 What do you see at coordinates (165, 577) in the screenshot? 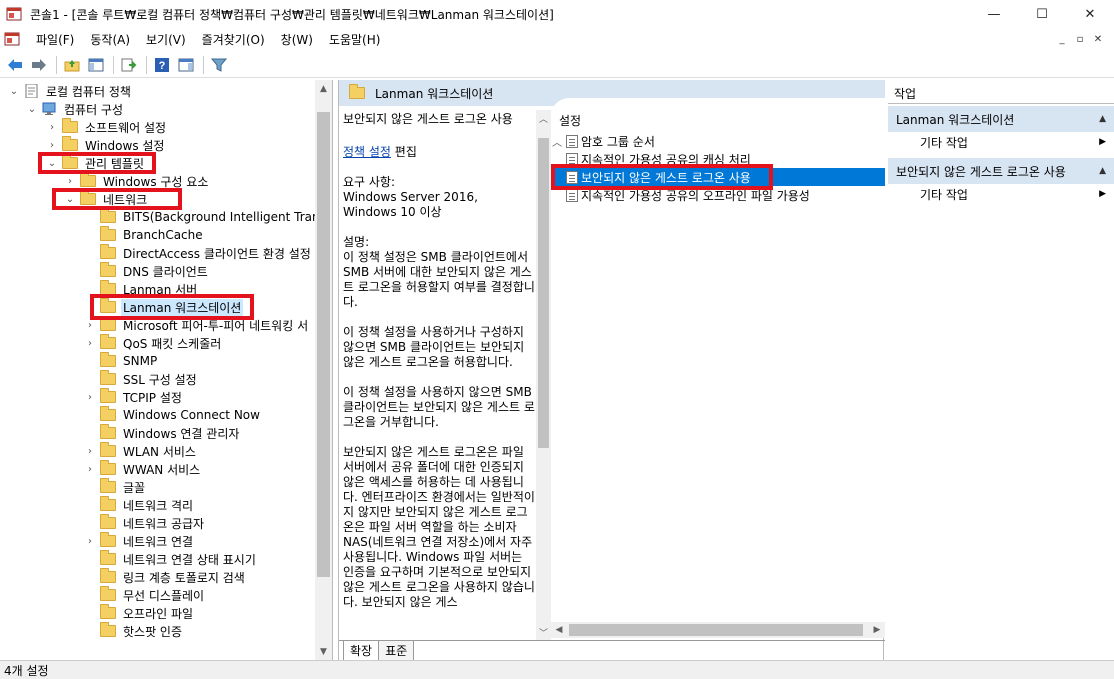
I see `tree-item-lltd: 링크 계층 토폴로지 검색` at bounding box center [165, 577].